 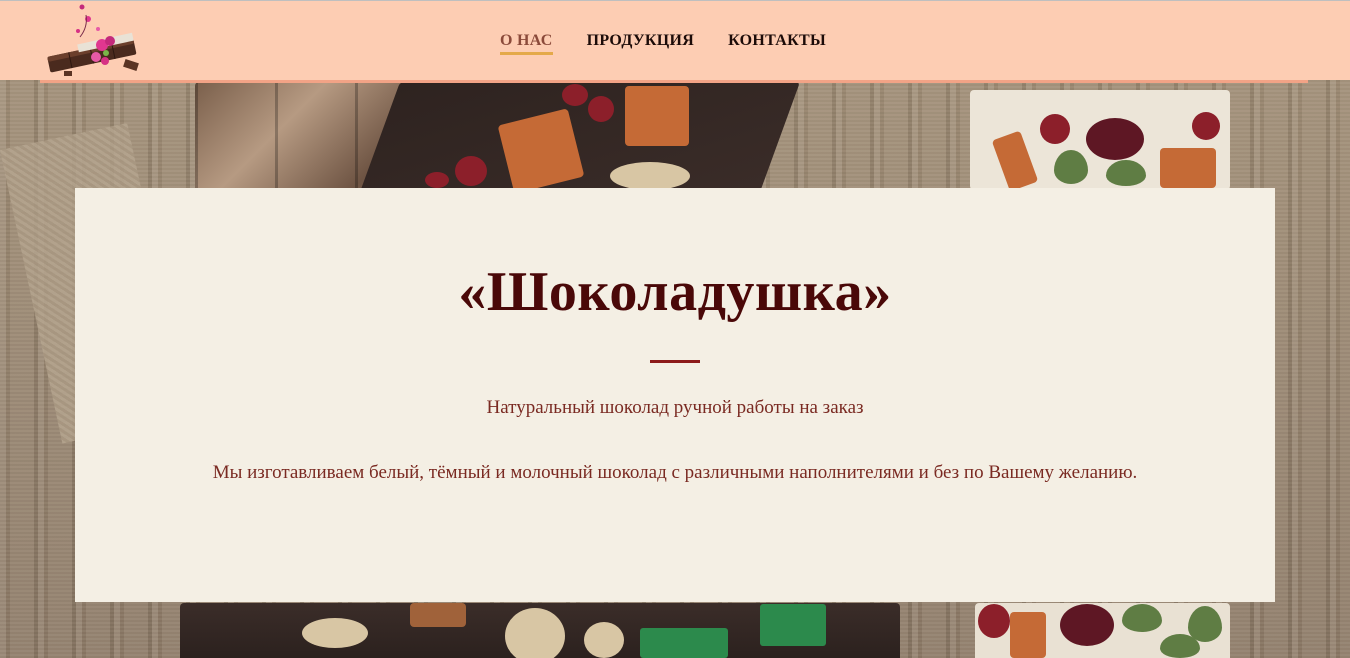 I want to click on main-nav: О НАС ПРОДУКЦИЯ КОНТАКТЫ, so click(x=675, y=43).